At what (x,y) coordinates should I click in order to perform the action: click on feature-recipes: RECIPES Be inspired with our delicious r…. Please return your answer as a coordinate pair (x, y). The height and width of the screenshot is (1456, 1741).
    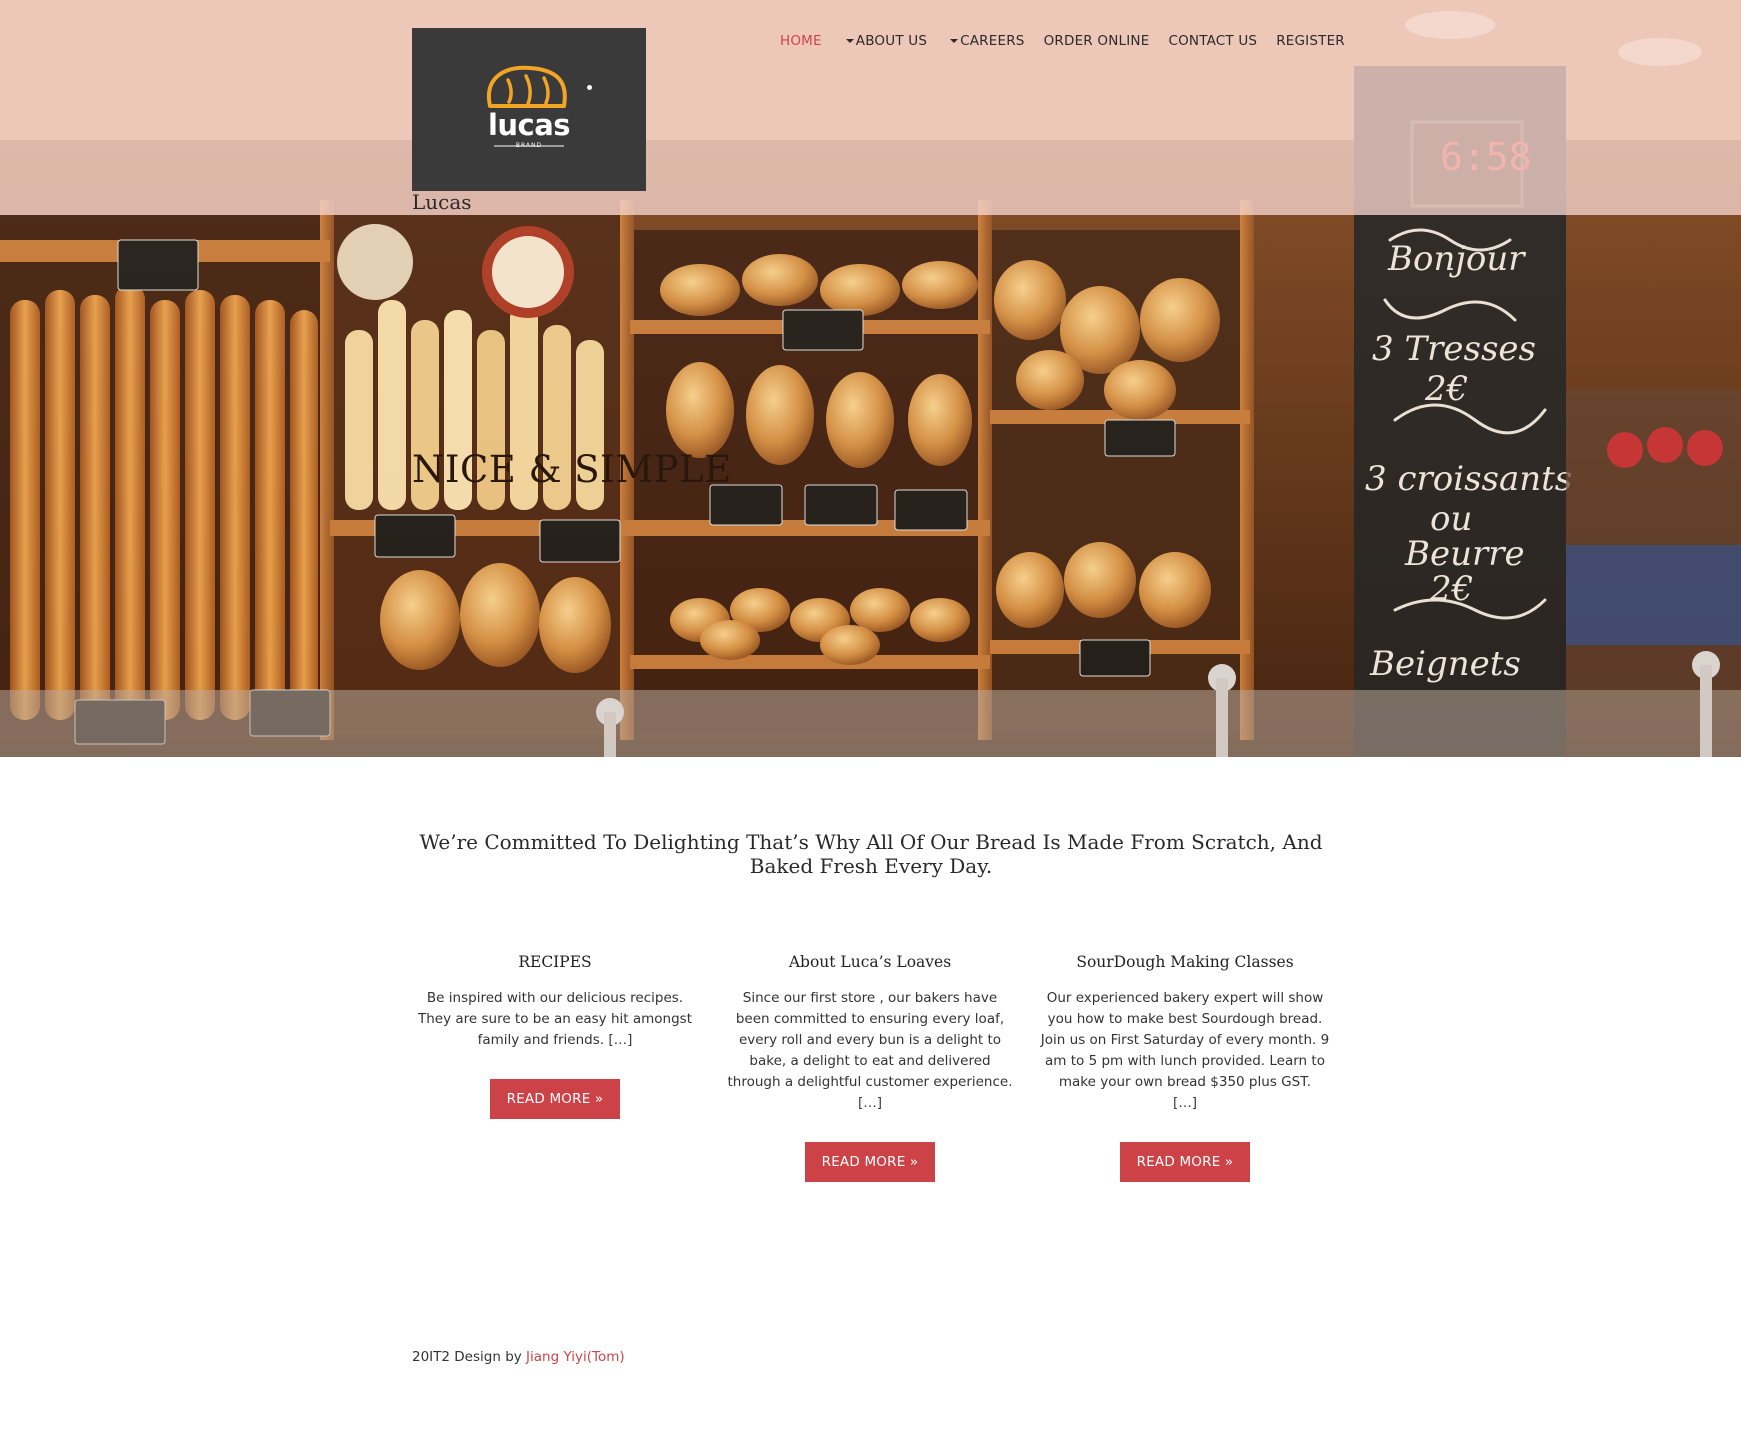
    Looking at the image, I should click on (555, 1035).